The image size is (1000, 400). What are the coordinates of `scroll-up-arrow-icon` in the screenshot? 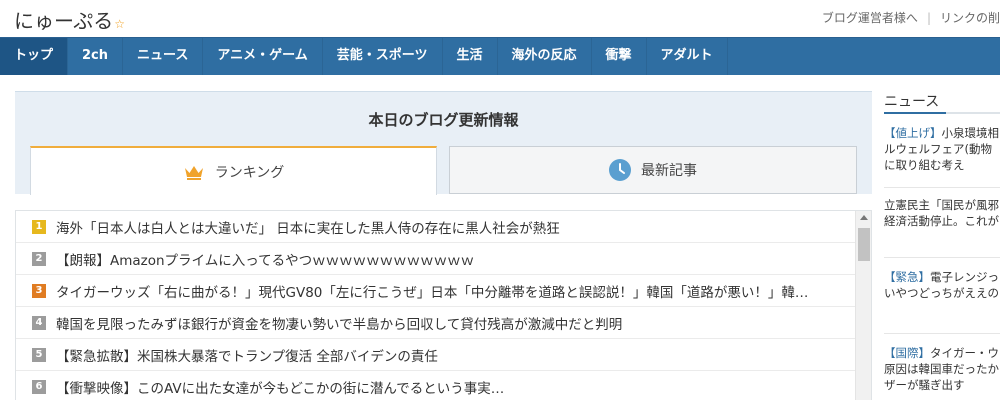 It's located at (864, 217).